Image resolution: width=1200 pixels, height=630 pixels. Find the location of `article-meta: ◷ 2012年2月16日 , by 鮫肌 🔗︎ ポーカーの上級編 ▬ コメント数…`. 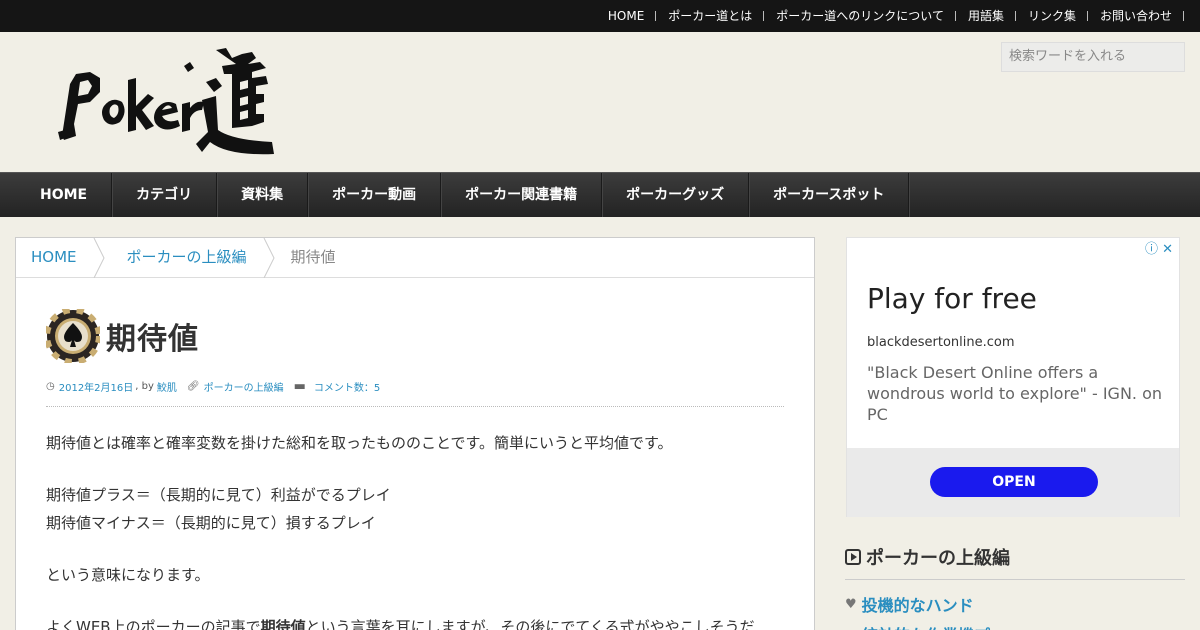

article-meta: ◷ 2012年2月16日 , by 鮫肌 🔗︎ ポーカーの上級編 ▬ コメント数… is located at coordinates (415, 386).